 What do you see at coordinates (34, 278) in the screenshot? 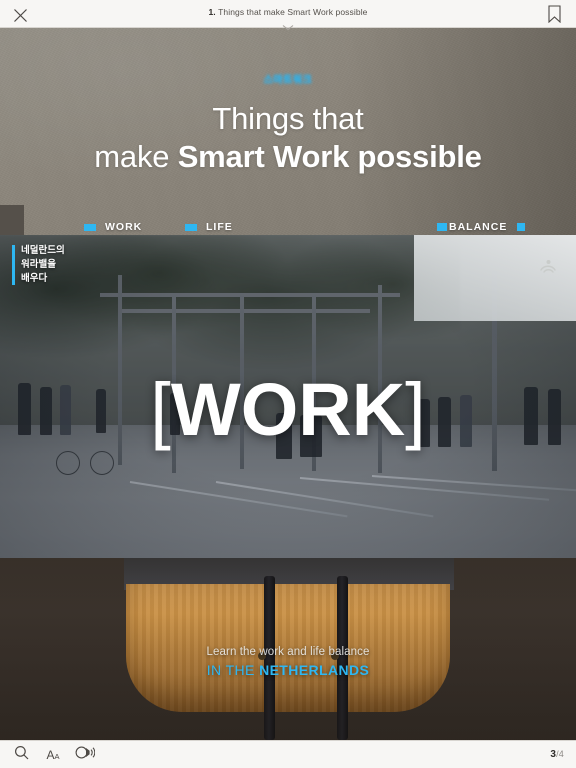
I see `korean-caption-line3: 배우다` at bounding box center [34, 278].